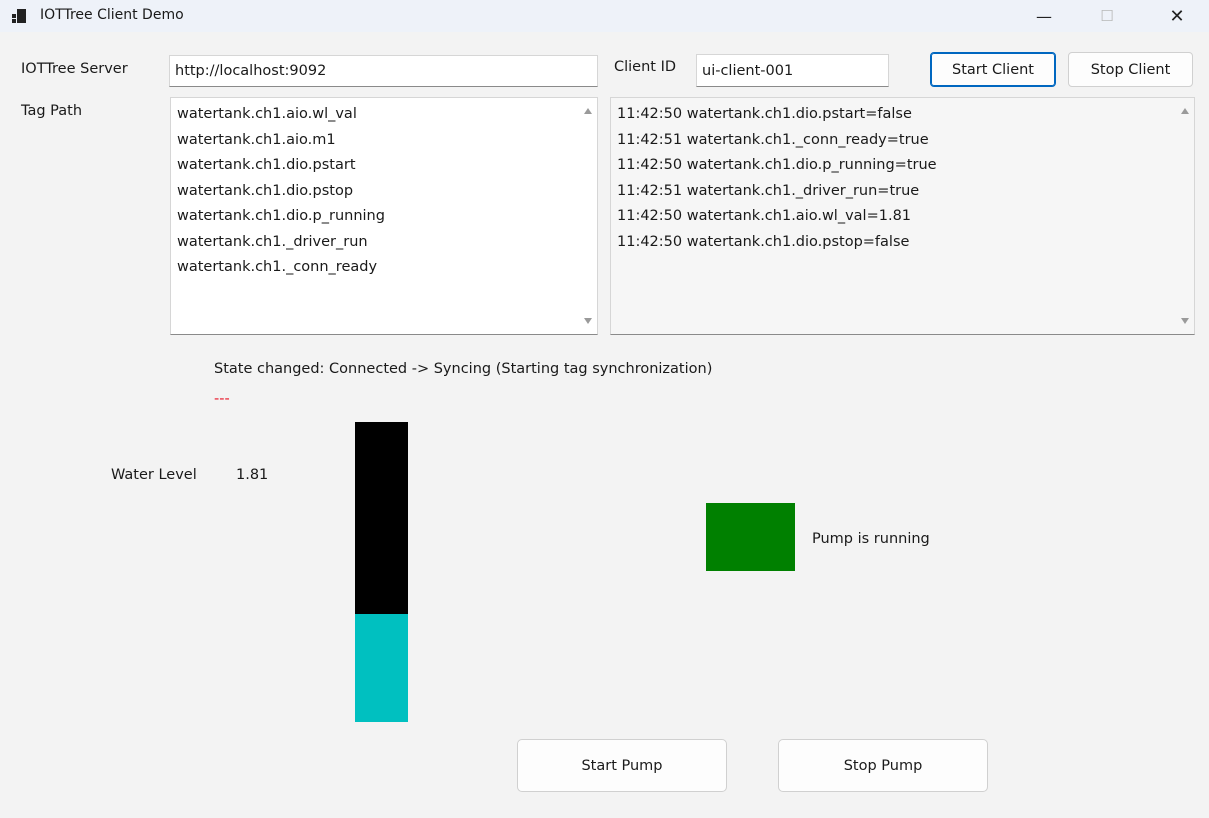  I want to click on title-bar: IOTTree Client Demo — ☐ ✕, so click(604, 16).